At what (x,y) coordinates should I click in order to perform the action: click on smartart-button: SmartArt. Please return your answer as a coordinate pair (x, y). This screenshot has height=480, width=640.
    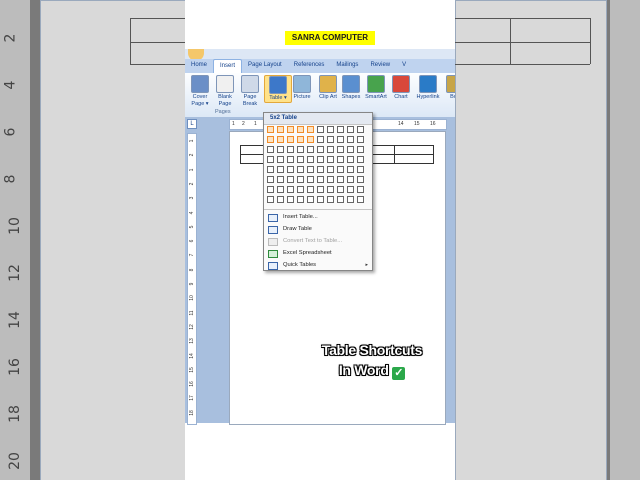
    Looking at the image, I should click on (376, 88).